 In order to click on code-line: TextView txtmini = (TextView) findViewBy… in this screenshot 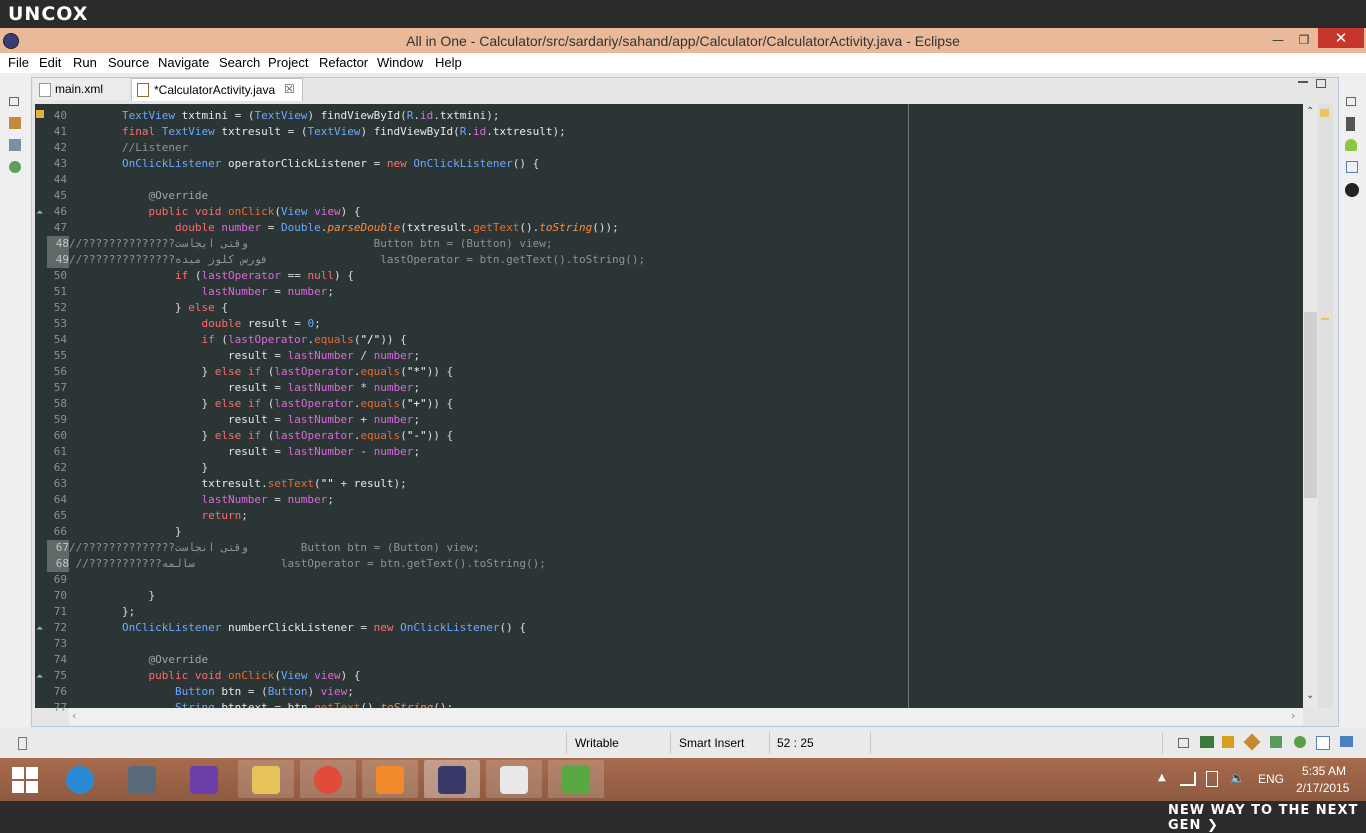, I will do `click(686, 116)`.